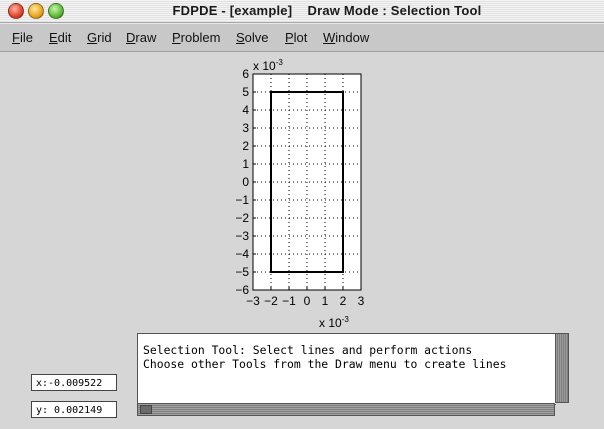  What do you see at coordinates (242, 272) in the screenshot?
I see `y-tick-label: −5` at bounding box center [242, 272].